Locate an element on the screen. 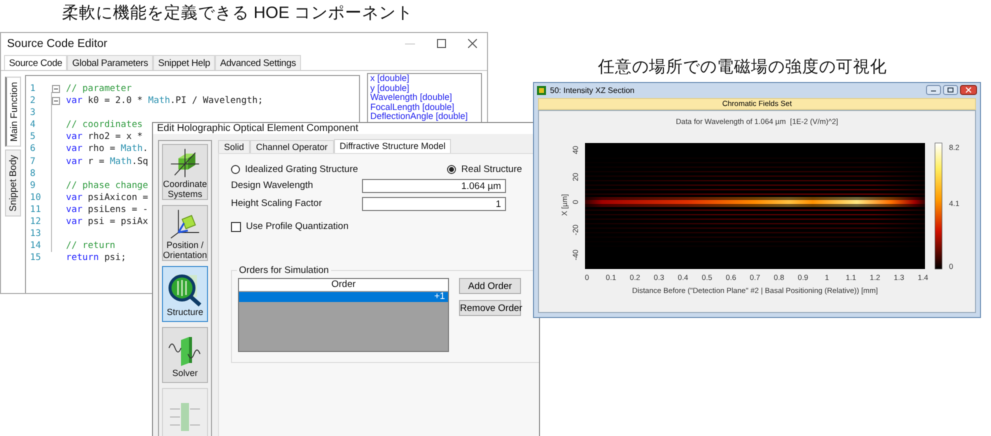 This screenshot has width=991, height=436. line-number: 11 is located at coordinates (35, 210).